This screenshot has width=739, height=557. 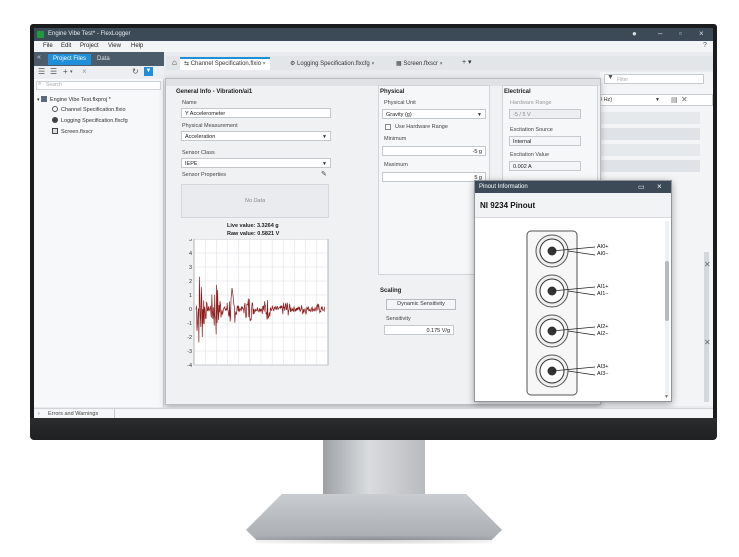 I want to click on maximize-icon: ▫, so click(x=680, y=33).